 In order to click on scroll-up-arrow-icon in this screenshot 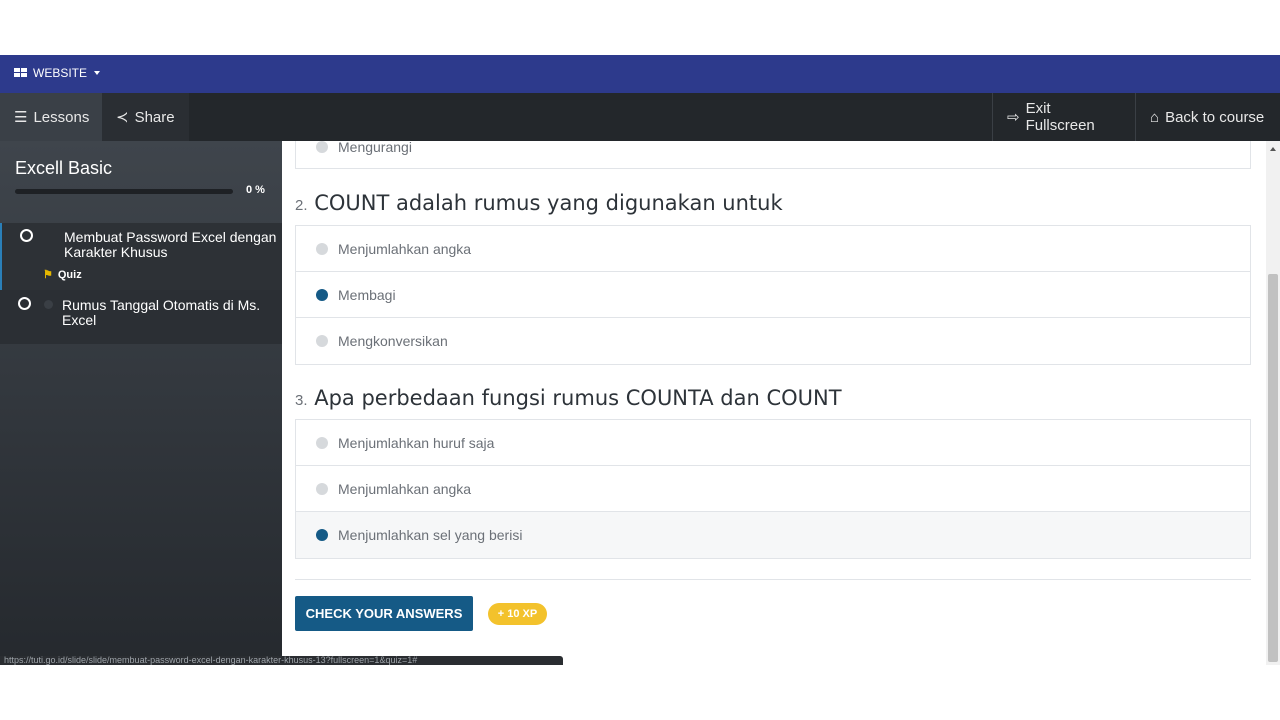, I will do `click(1273, 149)`.